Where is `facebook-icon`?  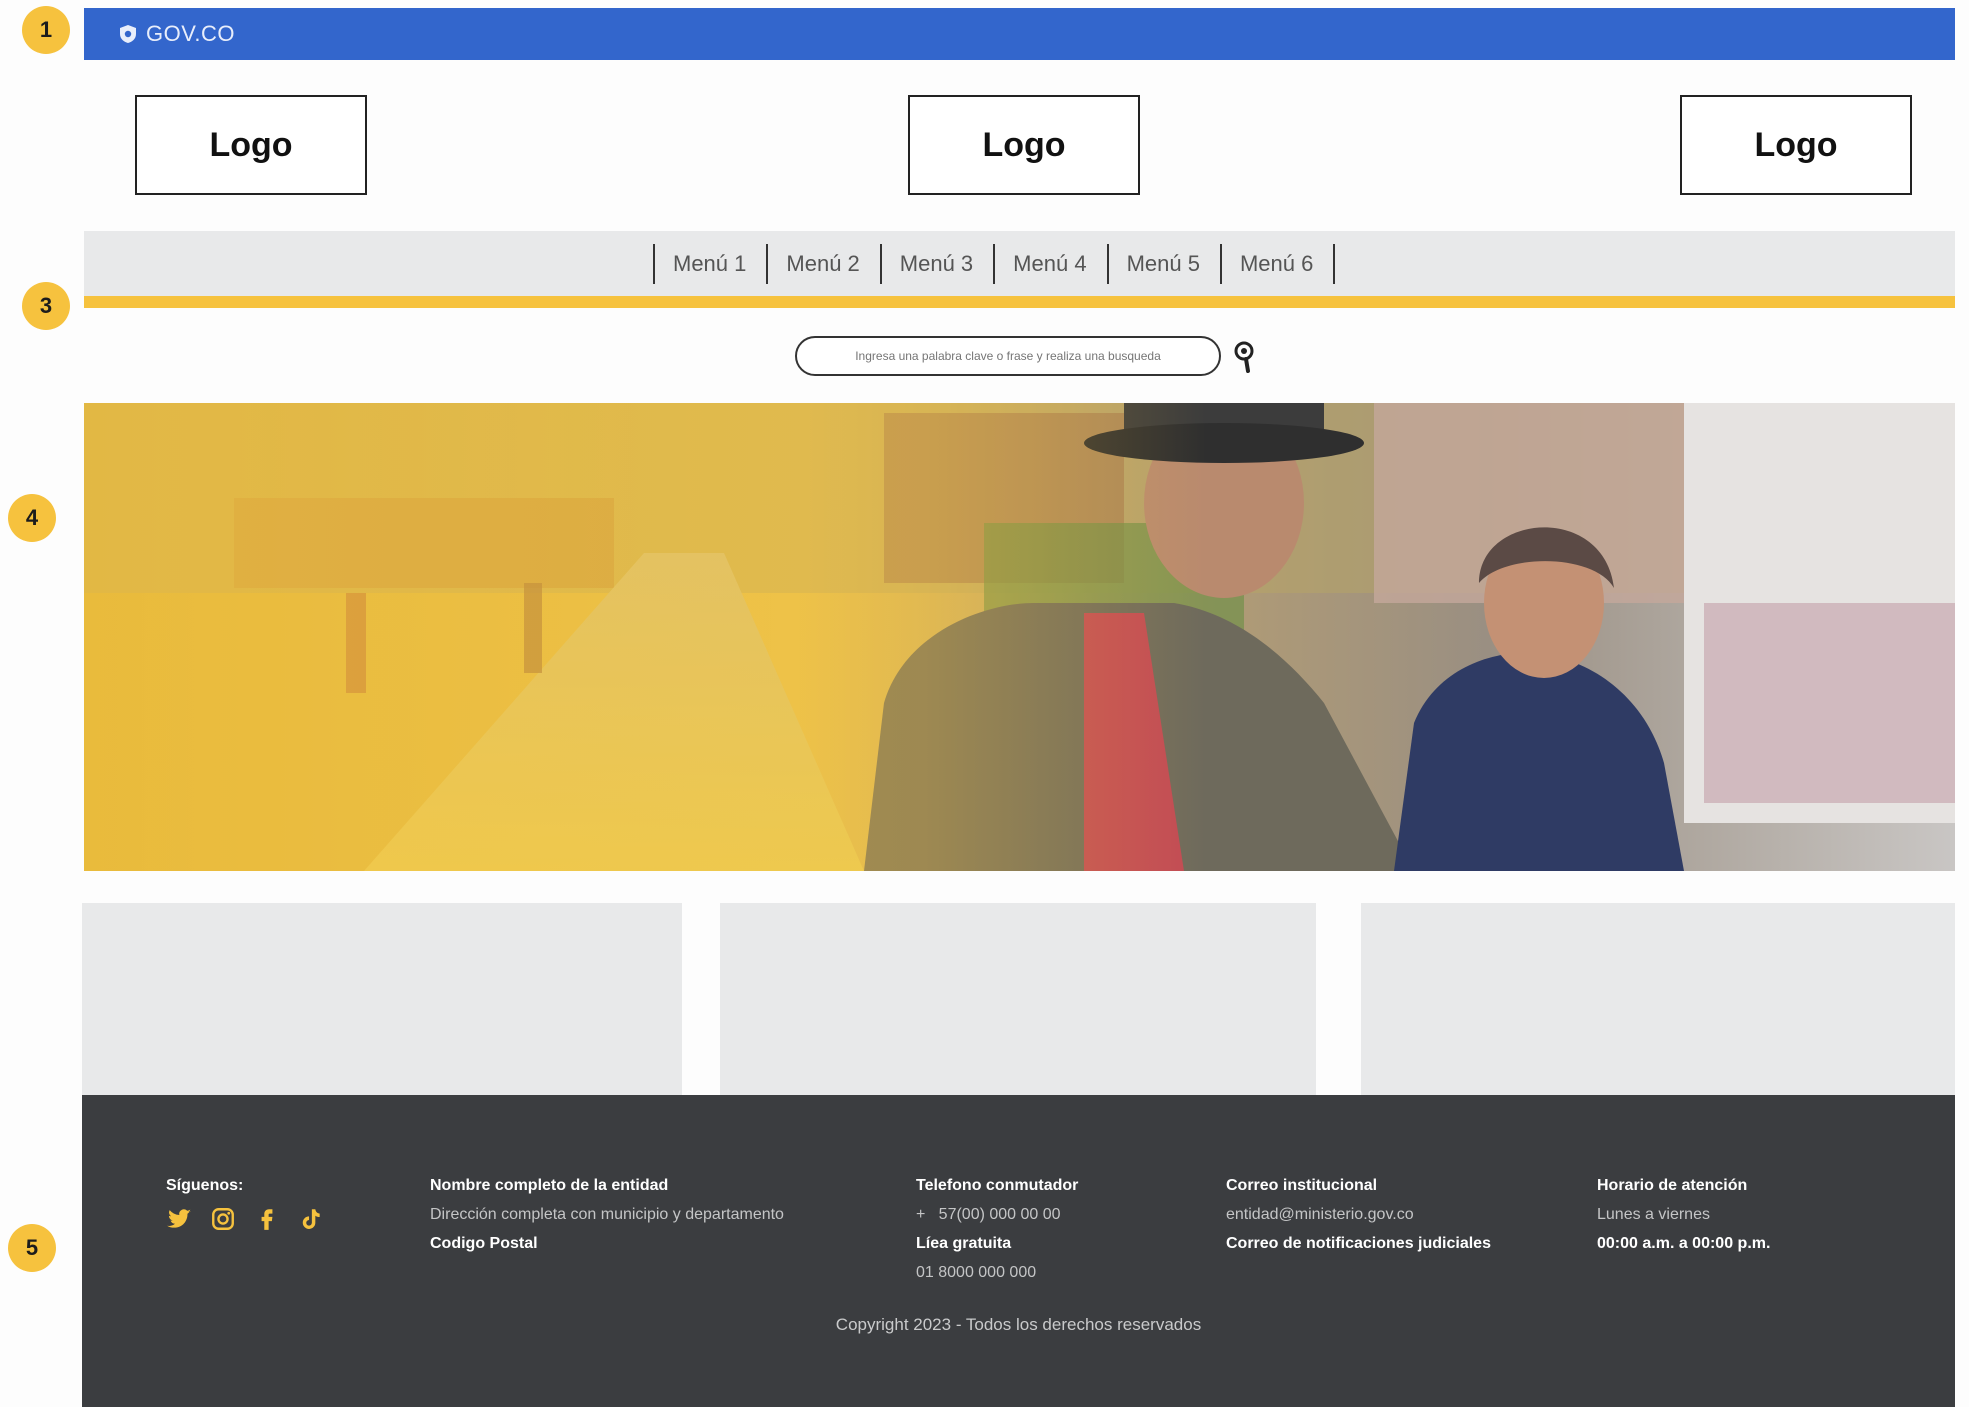 facebook-icon is located at coordinates (267, 1219).